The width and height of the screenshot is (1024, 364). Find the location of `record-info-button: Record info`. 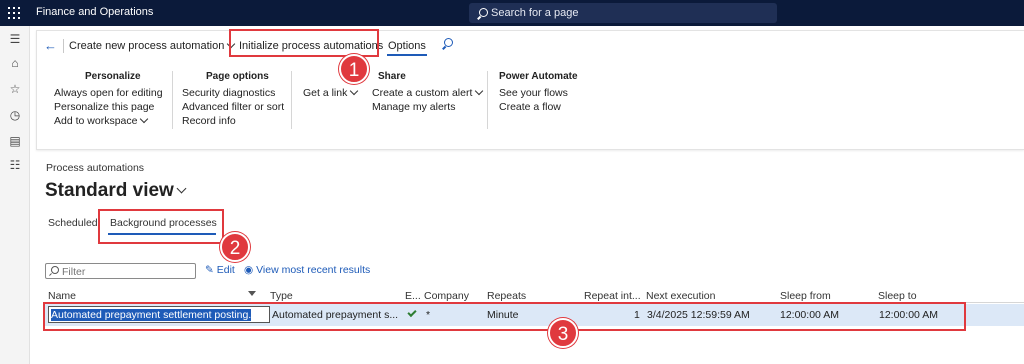

record-info-button: Record info is located at coordinates (209, 121).